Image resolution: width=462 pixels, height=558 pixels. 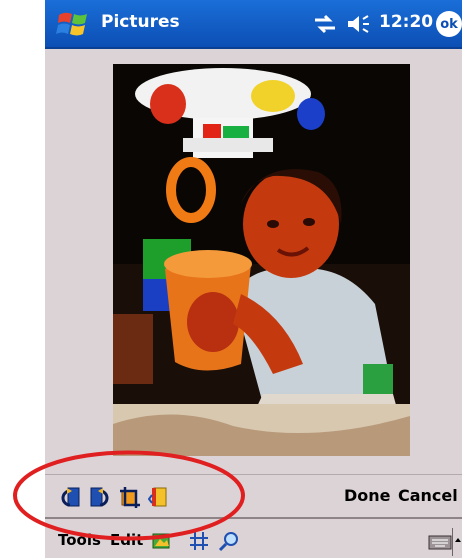 What do you see at coordinates (325, 24) in the screenshot?
I see `connectivity-icon` at bounding box center [325, 24].